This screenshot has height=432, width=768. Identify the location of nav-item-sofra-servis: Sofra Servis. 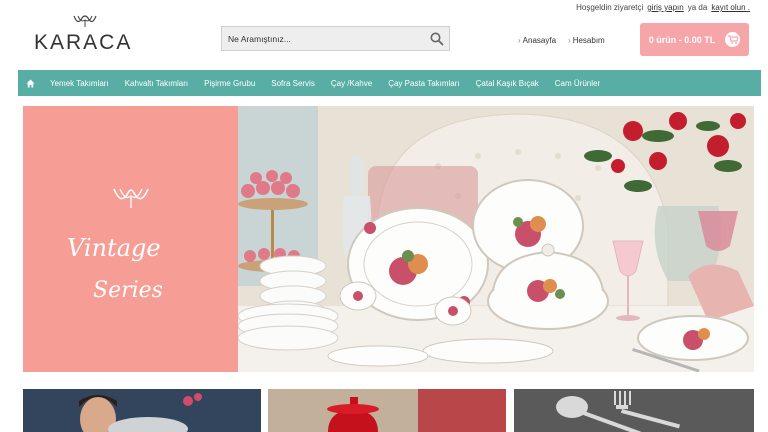
(293, 83).